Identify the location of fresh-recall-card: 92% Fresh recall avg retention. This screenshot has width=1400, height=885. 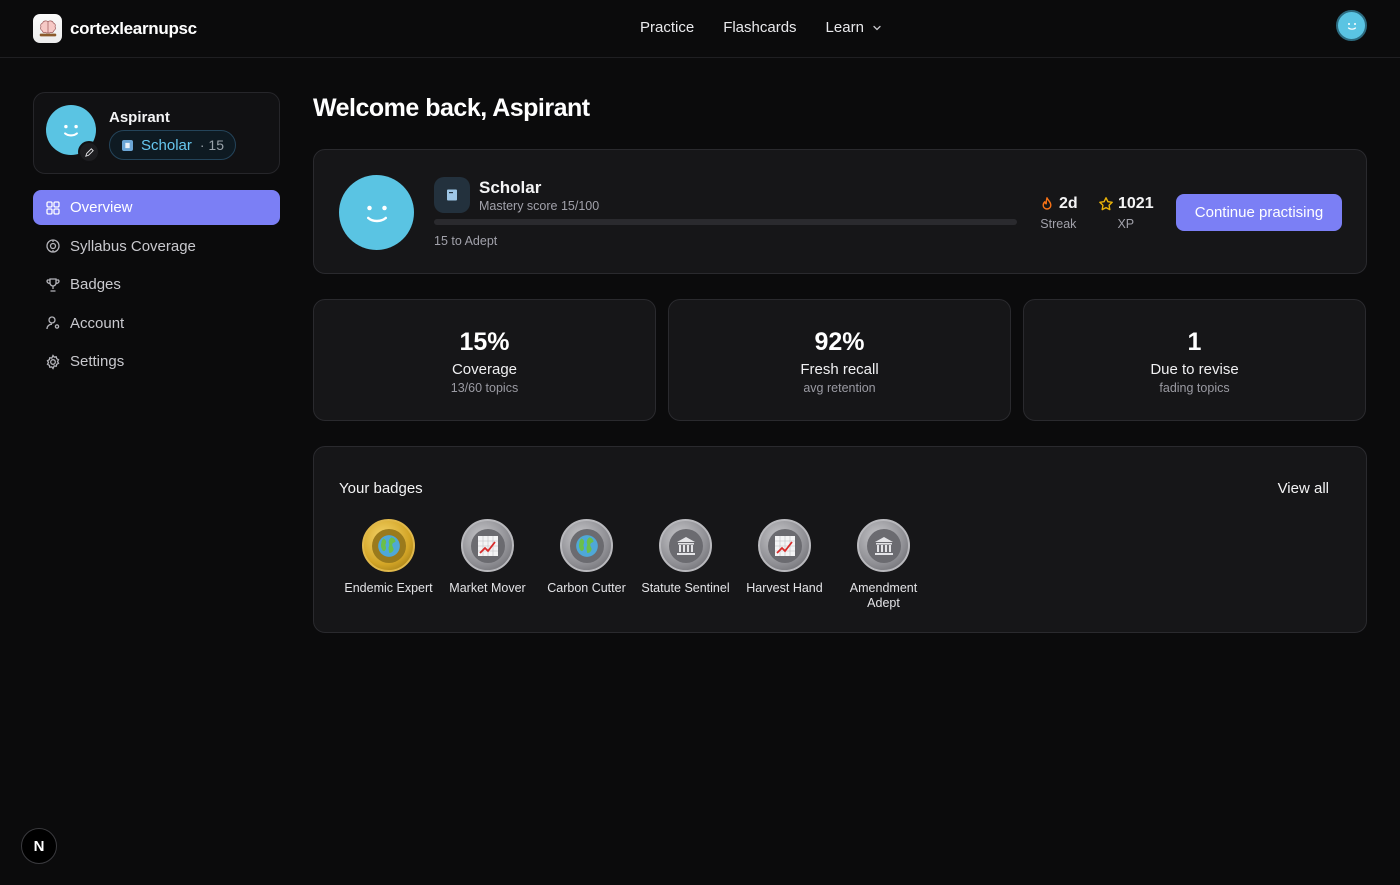
(839, 360).